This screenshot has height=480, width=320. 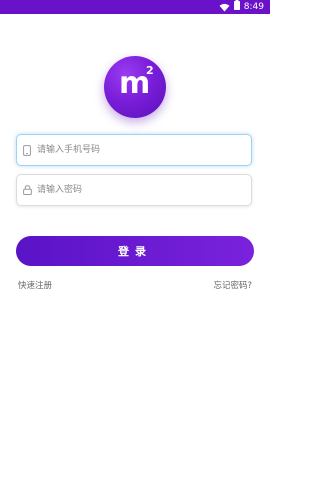 What do you see at coordinates (253, 7) in the screenshot?
I see `status-time: 8:49` at bounding box center [253, 7].